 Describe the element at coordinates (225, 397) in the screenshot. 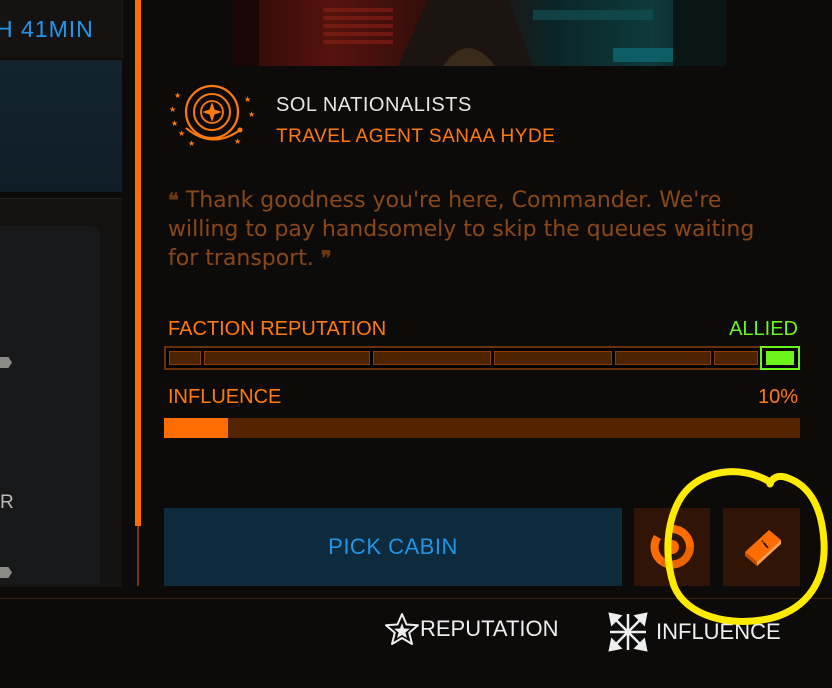

I see `influence-label: INFLUENCE` at that location.